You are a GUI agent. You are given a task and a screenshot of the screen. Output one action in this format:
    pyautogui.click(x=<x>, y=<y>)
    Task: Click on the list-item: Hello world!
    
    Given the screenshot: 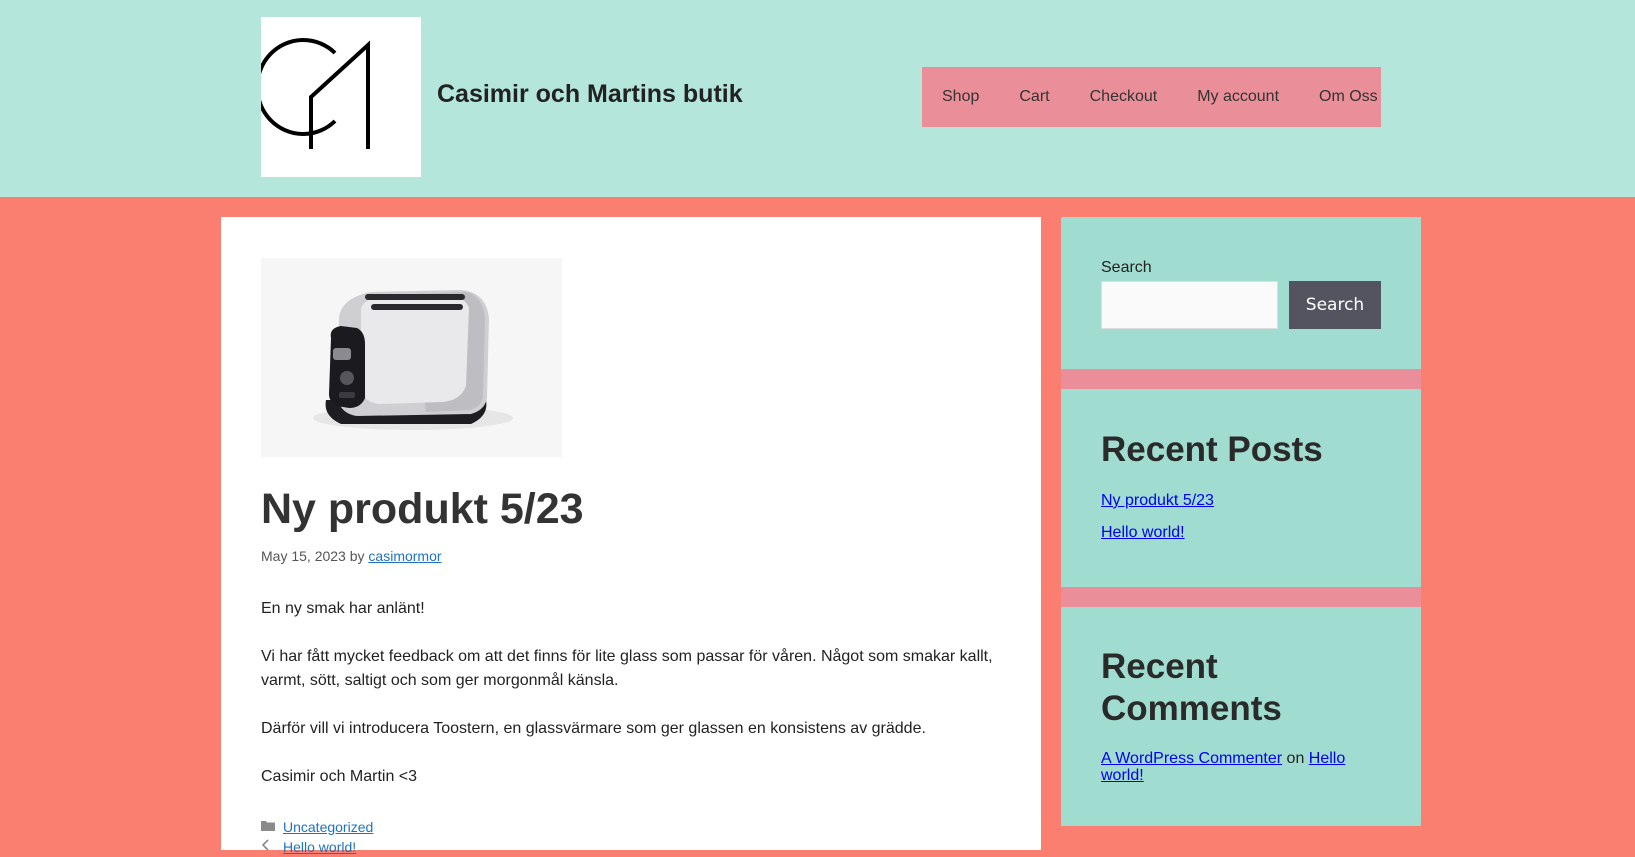 What is the action you would take?
    pyautogui.click(x=1157, y=539)
    